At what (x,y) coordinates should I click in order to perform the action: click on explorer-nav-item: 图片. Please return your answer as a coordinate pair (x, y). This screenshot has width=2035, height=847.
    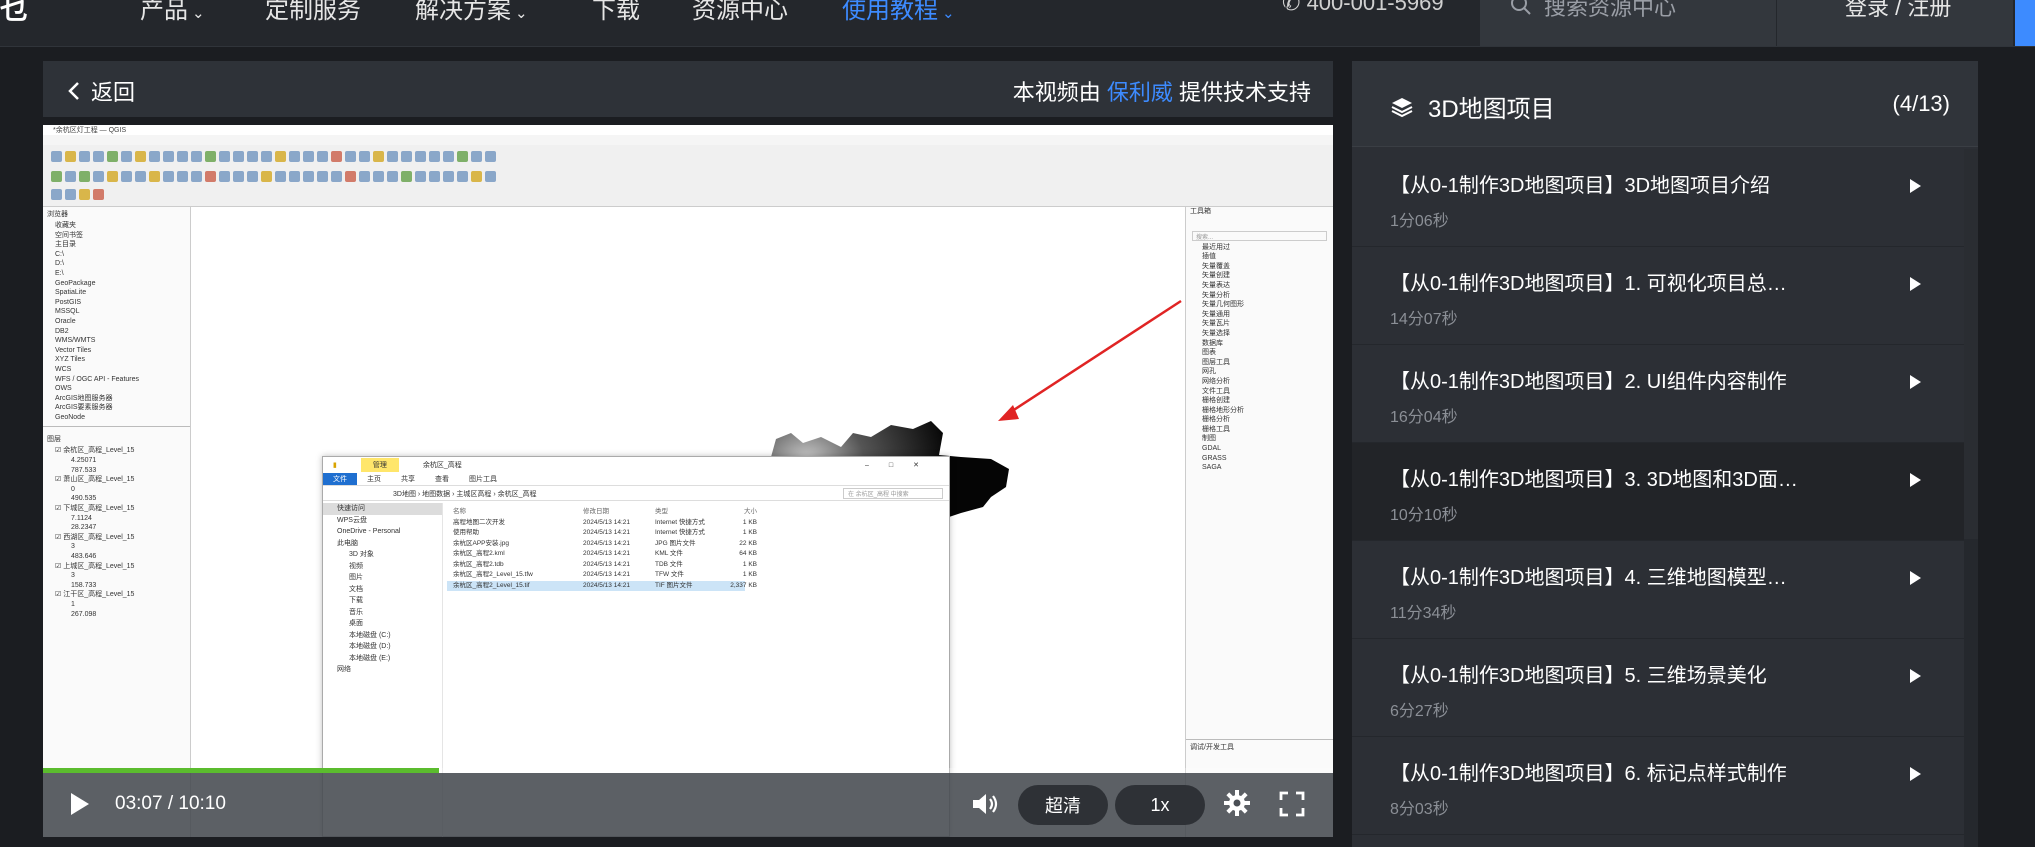
    Looking at the image, I should click on (382, 578).